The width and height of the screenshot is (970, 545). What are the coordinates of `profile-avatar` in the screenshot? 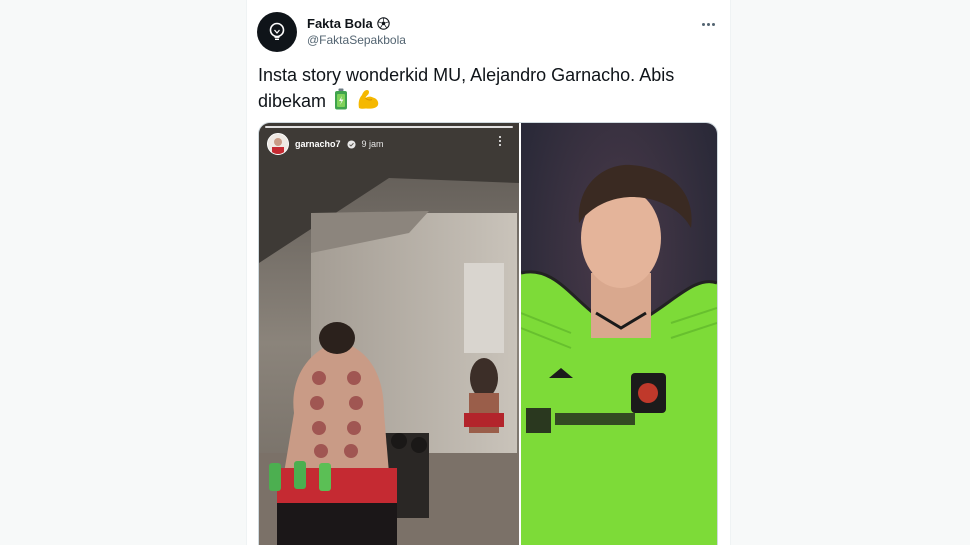 It's located at (277, 32).